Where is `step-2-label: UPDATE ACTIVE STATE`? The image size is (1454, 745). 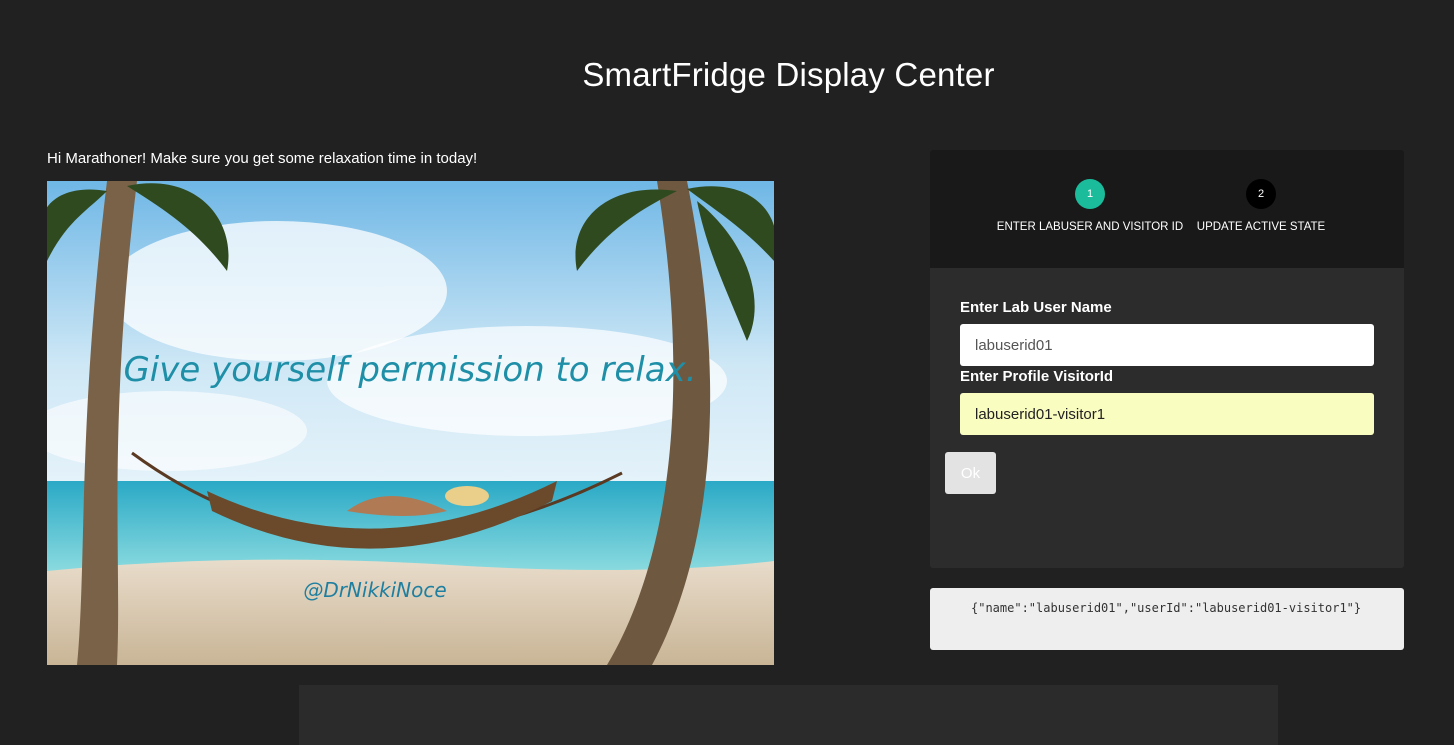 step-2-label: UPDATE ACTIVE STATE is located at coordinates (1261, 227).